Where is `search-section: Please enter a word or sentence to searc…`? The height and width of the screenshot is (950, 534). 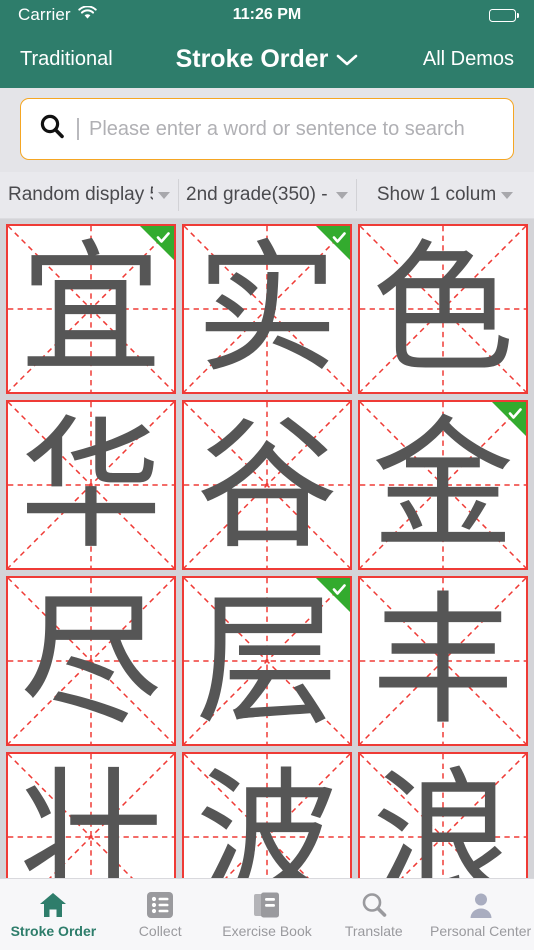 search-section: Please enter a word or sentence to searc… is located at coordinates (267, 130).